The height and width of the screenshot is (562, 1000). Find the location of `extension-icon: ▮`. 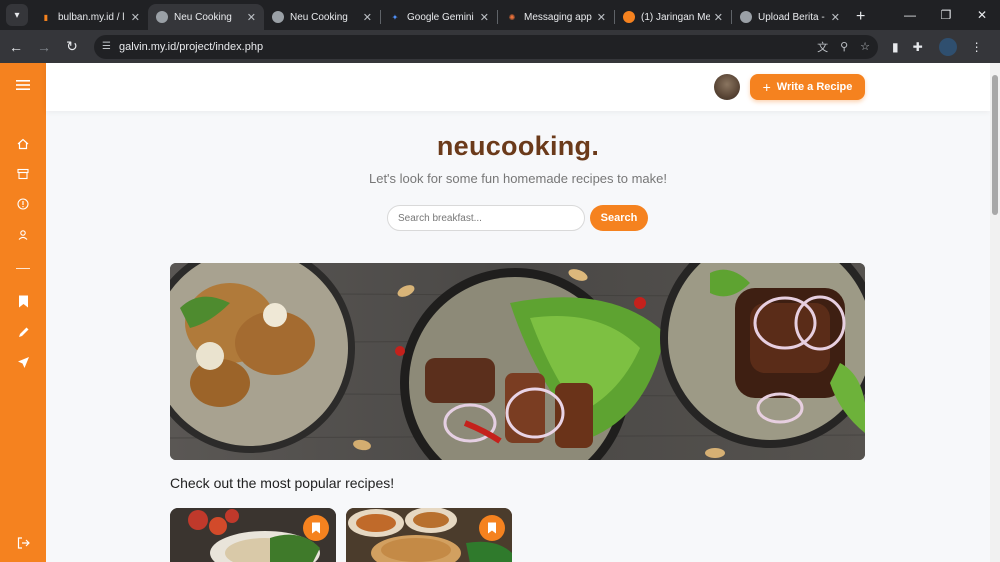

extension-icon: ▮ is located at coordinates (895, 47).